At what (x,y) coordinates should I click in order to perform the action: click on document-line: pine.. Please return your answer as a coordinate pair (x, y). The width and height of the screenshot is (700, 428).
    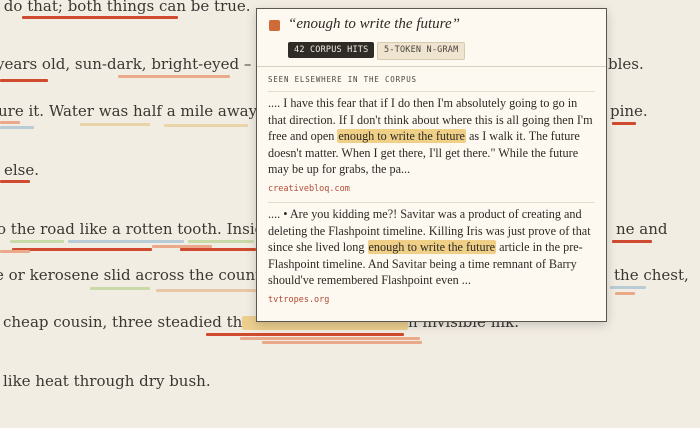
    Looking at the image, I should click on (629, 111).